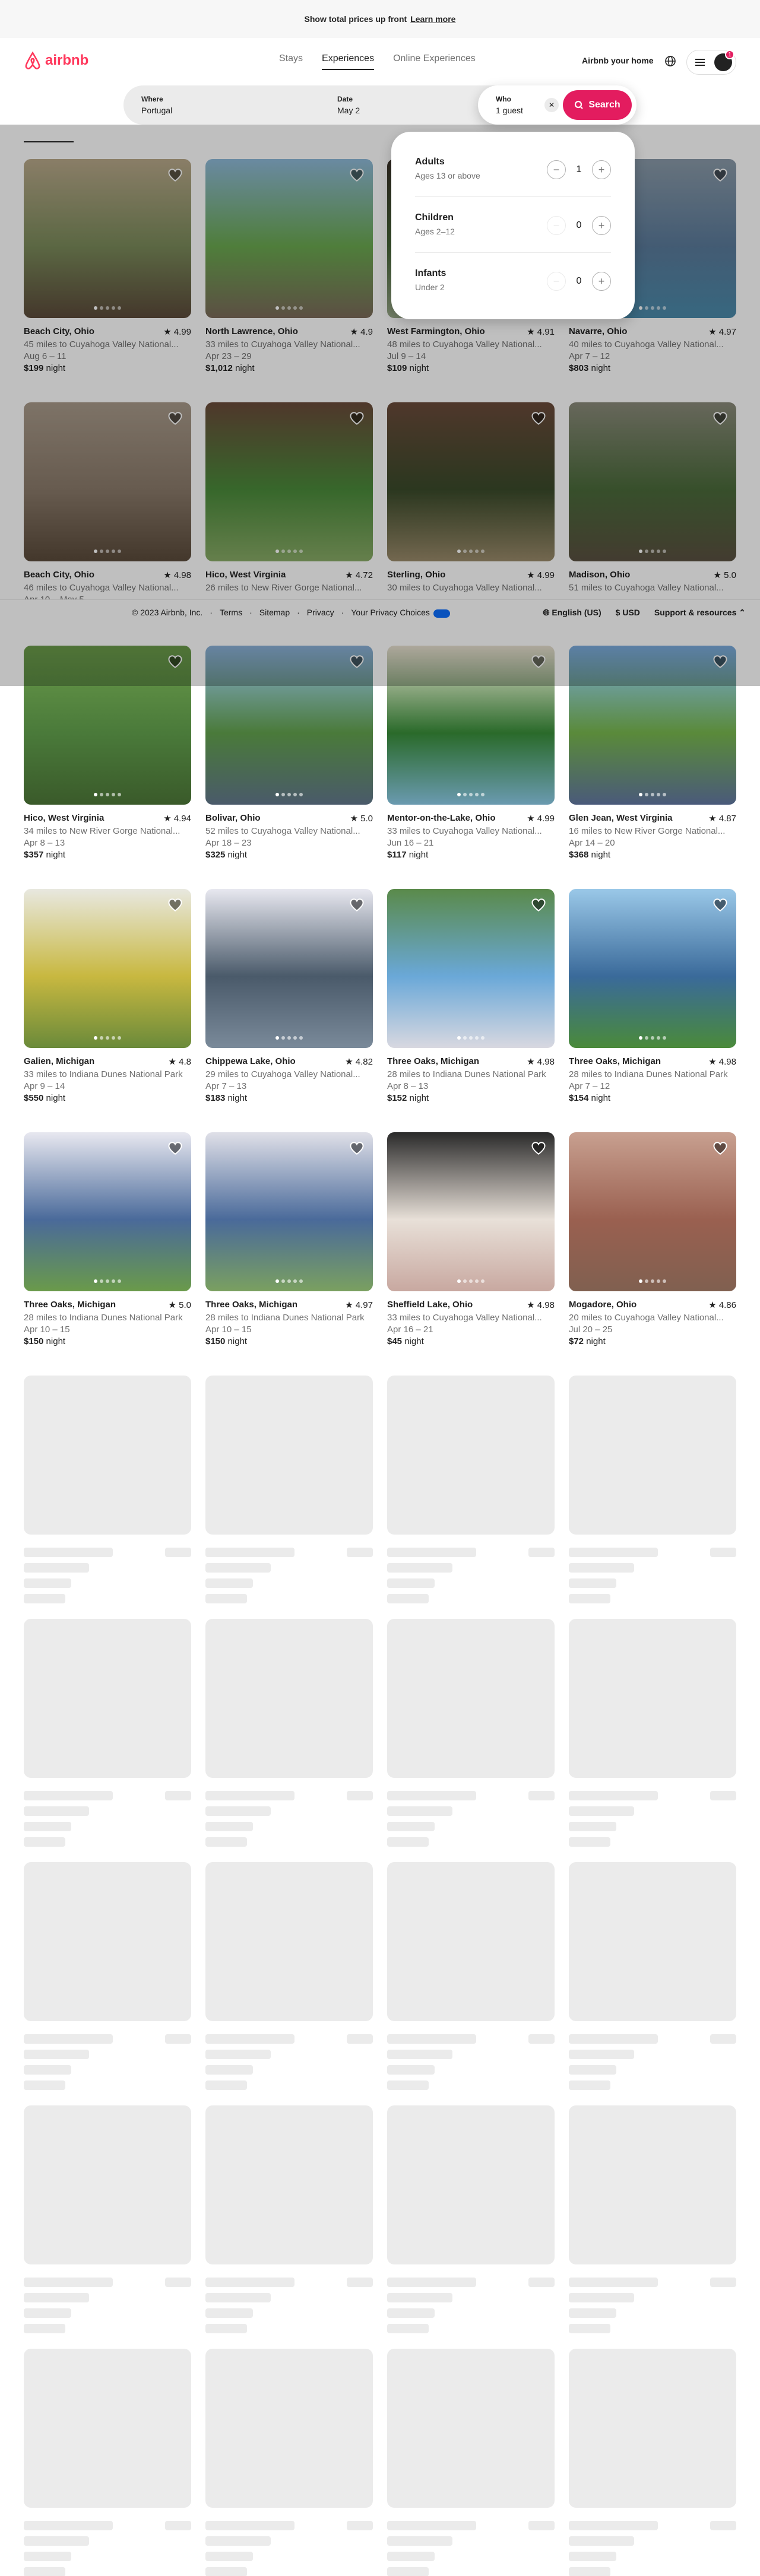 The width and height of the screenshot is (760, 2576). I want to click on where-field: Where Portugal, so click(157, 105).